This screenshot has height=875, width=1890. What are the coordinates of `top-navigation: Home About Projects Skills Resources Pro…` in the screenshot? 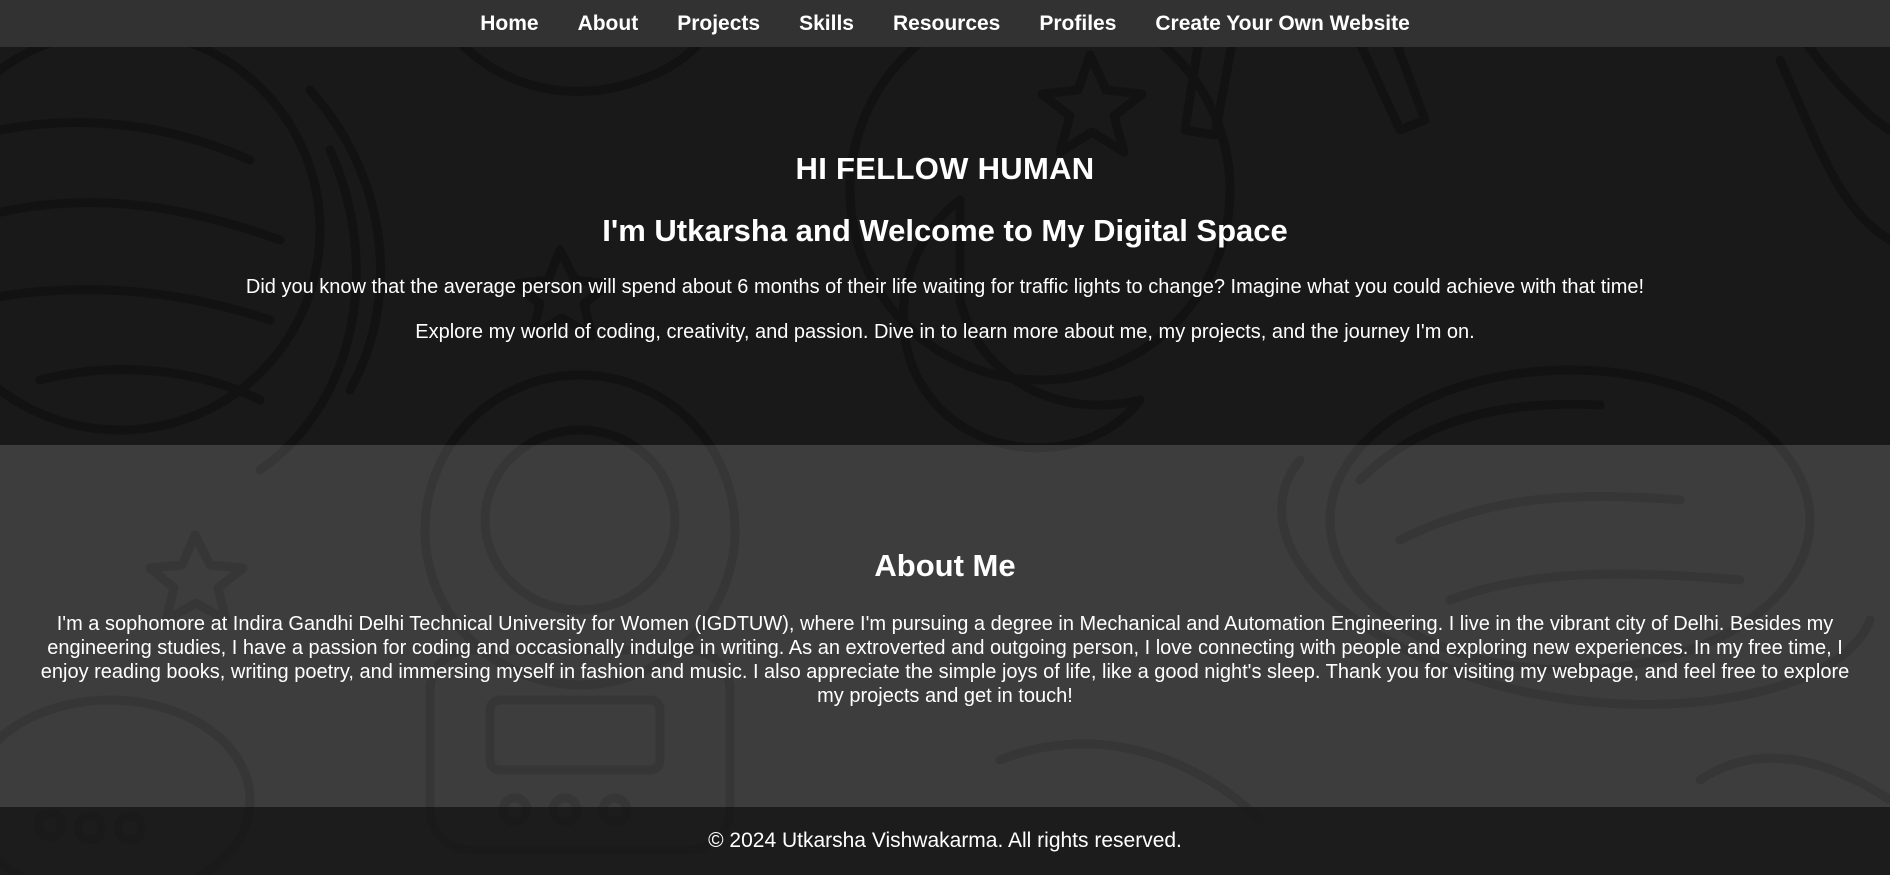 It's located at (945, 23).